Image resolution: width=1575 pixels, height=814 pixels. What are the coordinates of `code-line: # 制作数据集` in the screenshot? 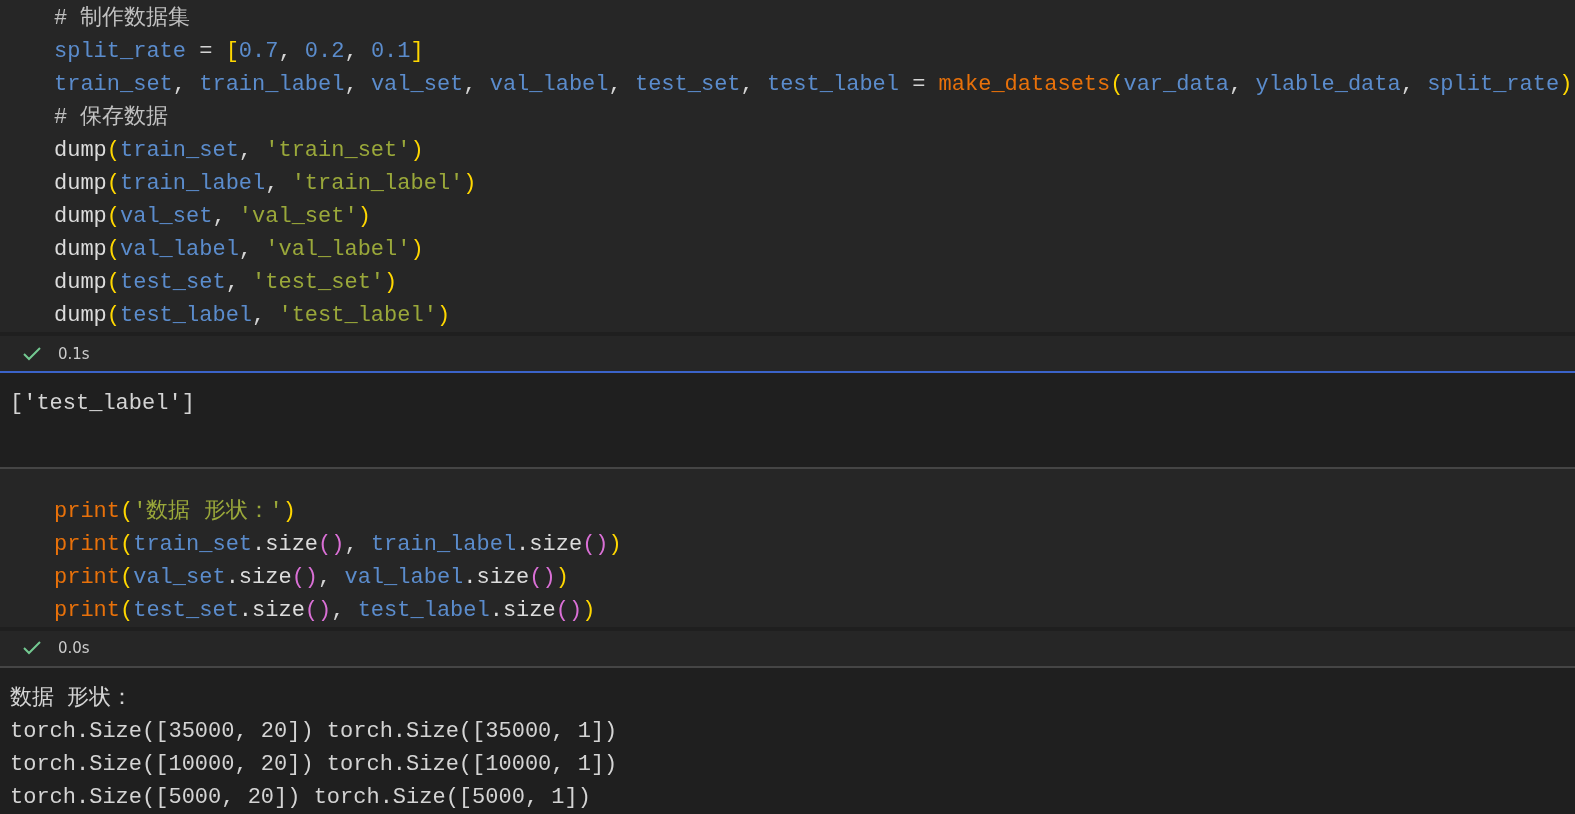 It's located at (122, 19).